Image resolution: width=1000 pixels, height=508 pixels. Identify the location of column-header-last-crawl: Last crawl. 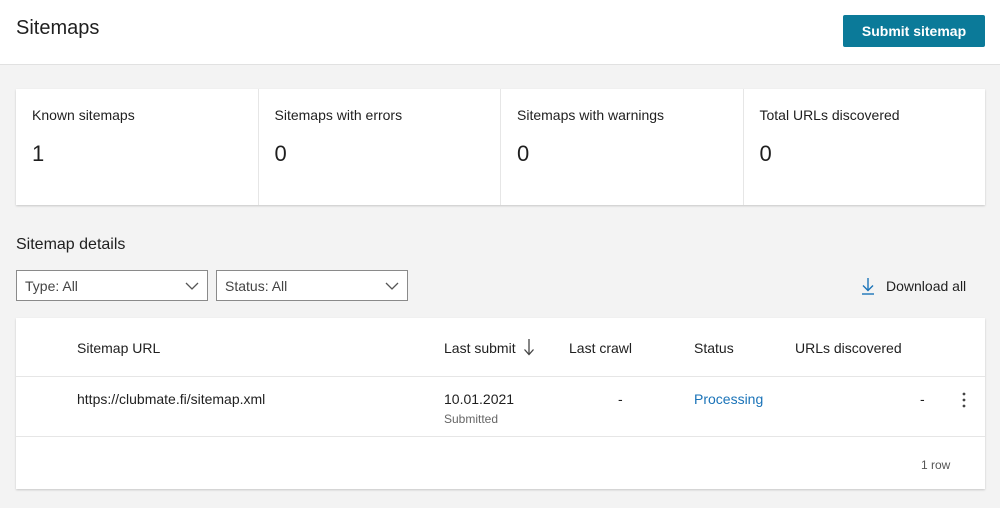
(600, 348).